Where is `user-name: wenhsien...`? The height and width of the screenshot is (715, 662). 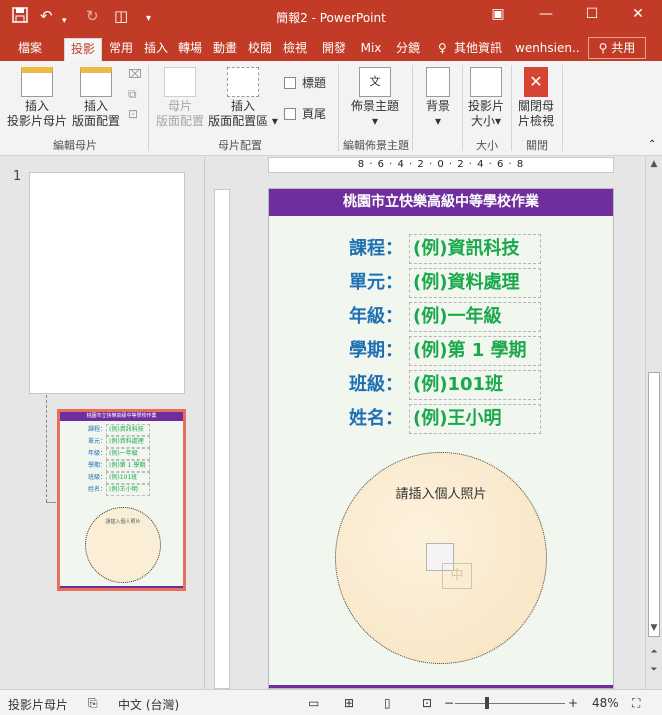
user-name: wenhsien... is located at coordinates (548, 49).